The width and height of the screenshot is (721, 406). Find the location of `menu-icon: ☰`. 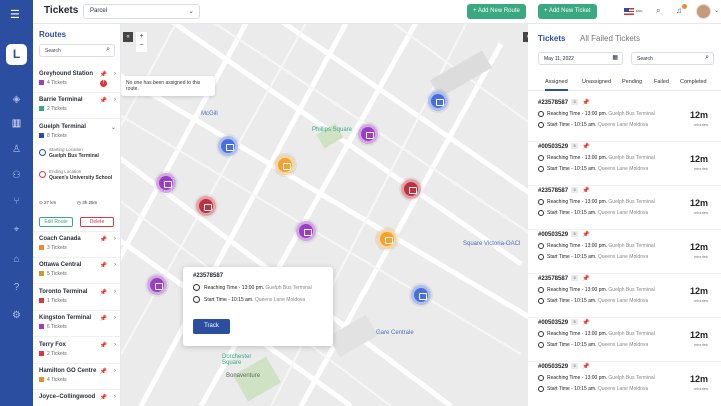

menu-icon: ☰ is located at coordinates (15, 14).